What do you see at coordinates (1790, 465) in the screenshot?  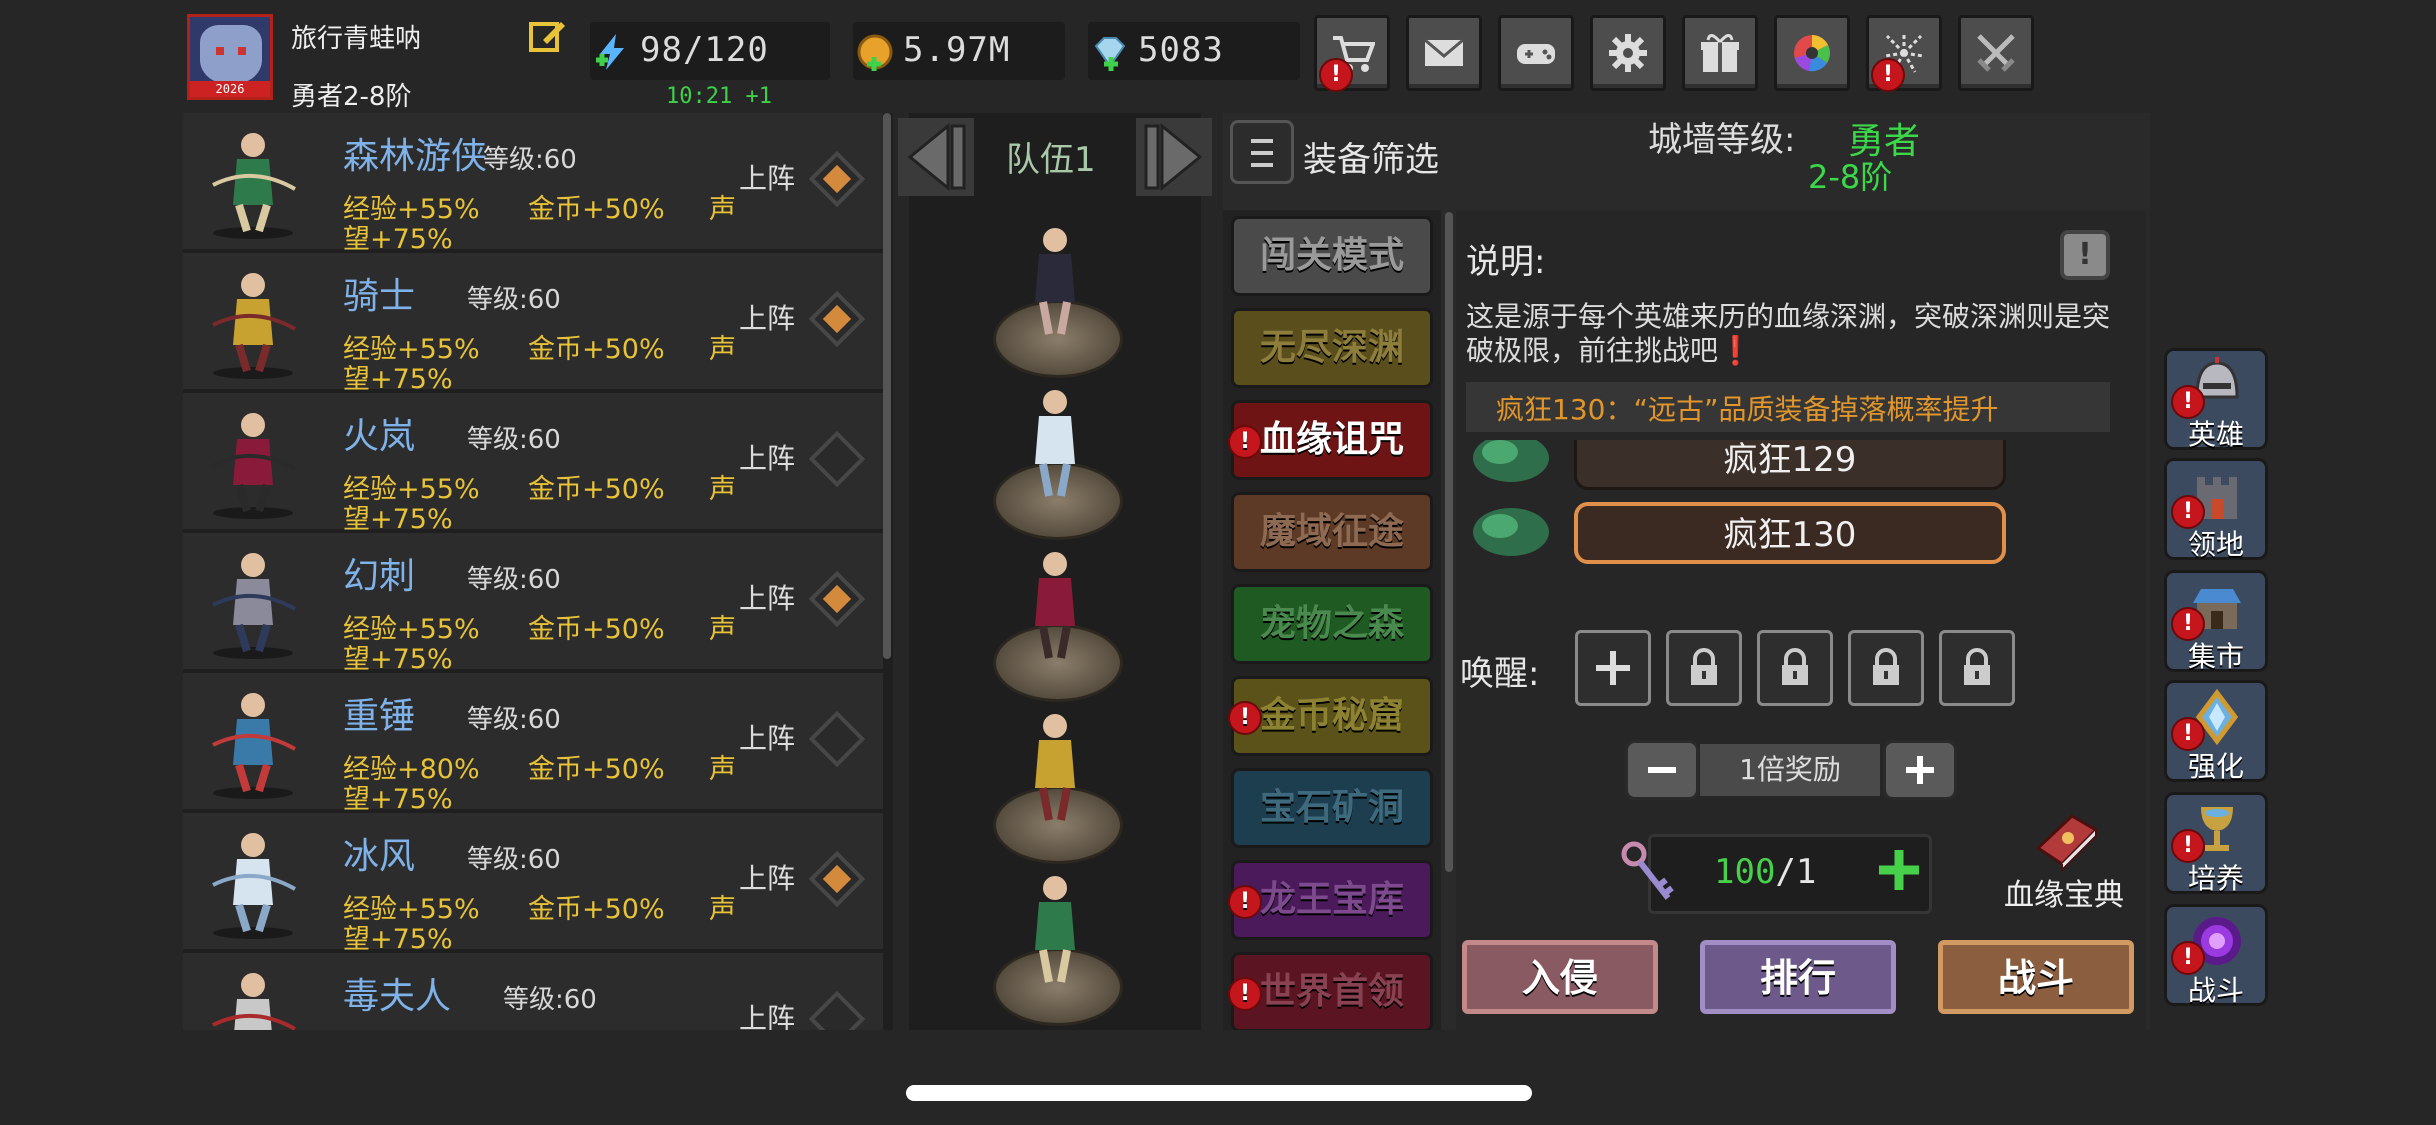 I see `difficulty-item: 疯狂129` at bounding box center [1790, 465].